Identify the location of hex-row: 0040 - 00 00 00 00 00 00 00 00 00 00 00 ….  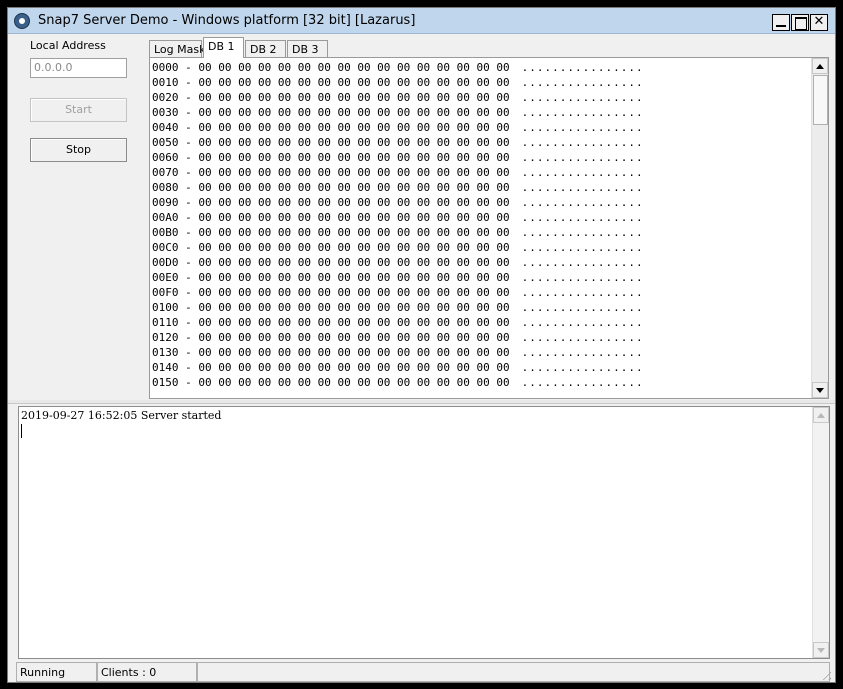
(398, 127).